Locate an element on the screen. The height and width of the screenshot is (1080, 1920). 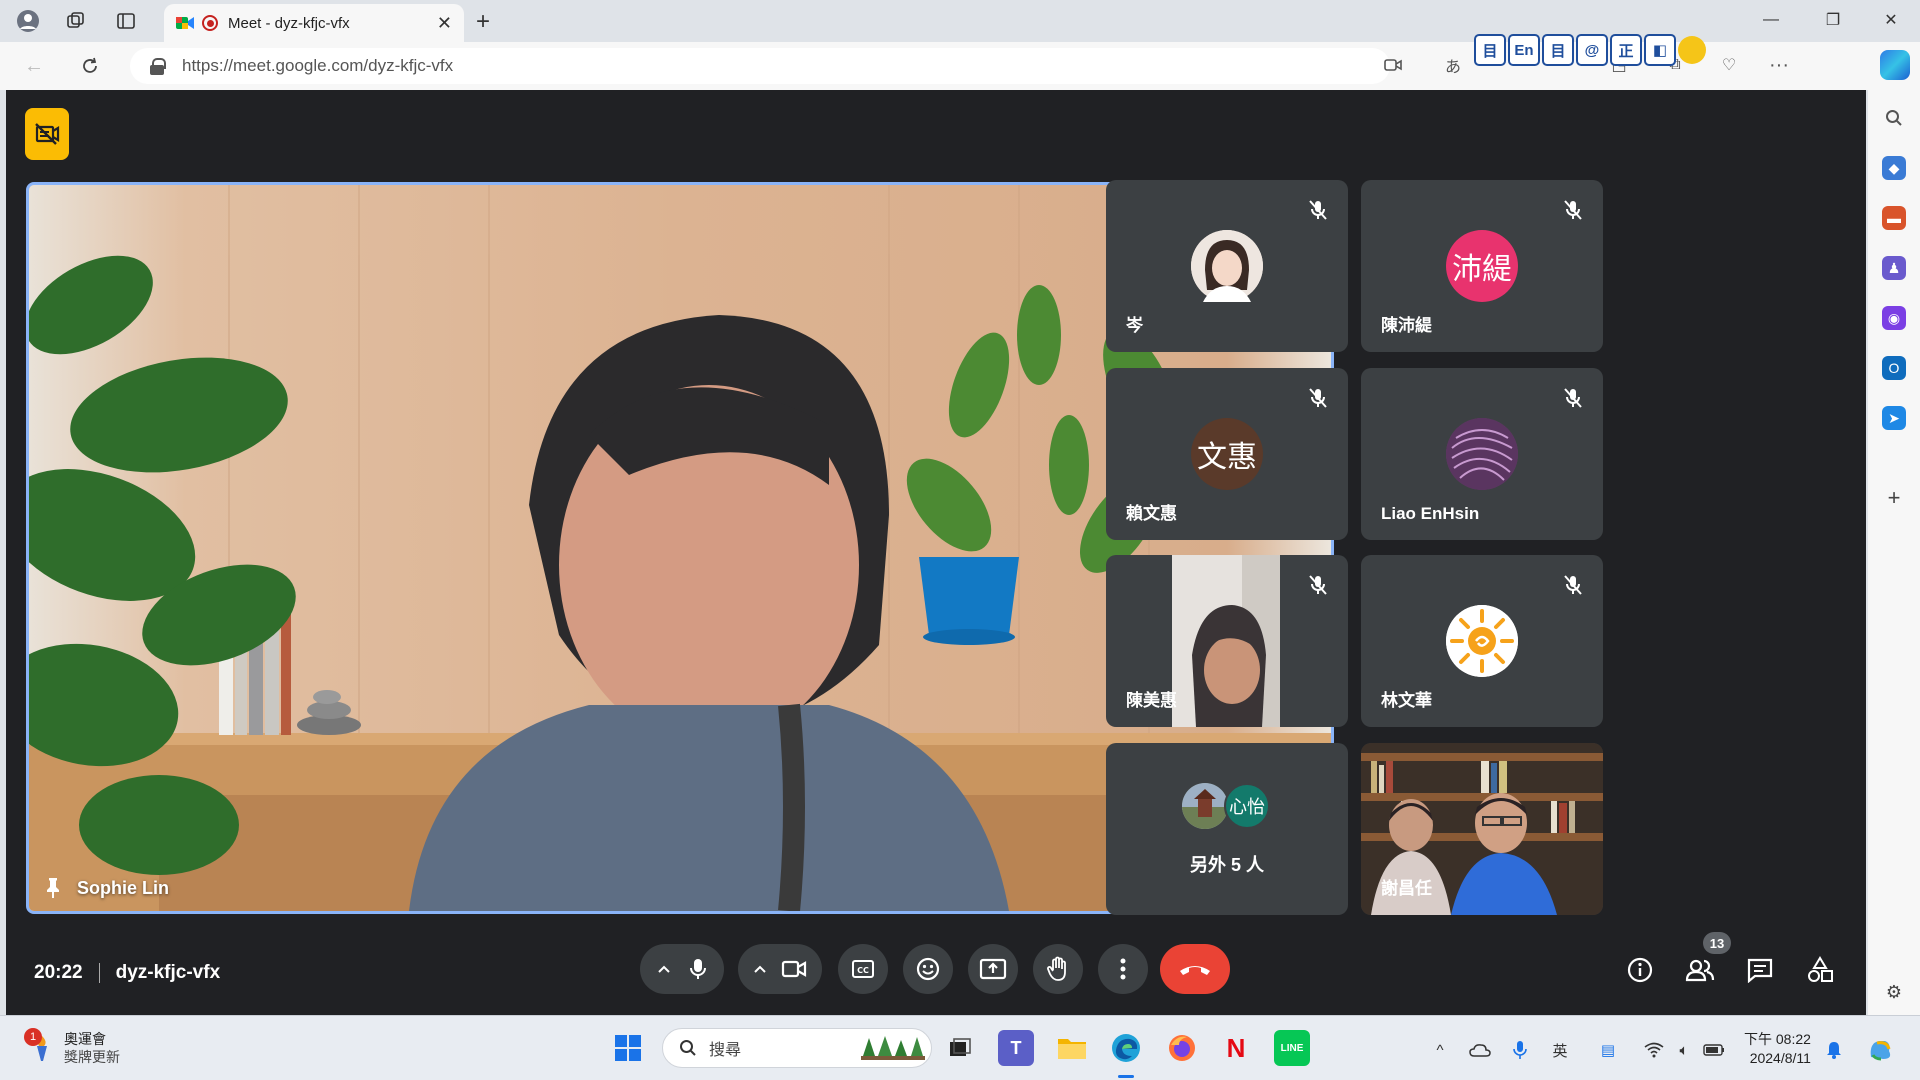
search-icon is located at coordinates (1894, 118).